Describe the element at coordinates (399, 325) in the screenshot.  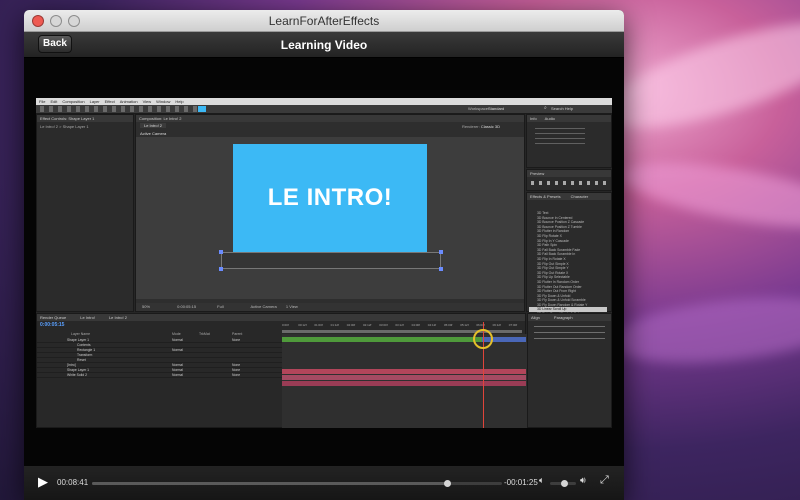
I see `ruler-tick-label: 03:12f` at that location.